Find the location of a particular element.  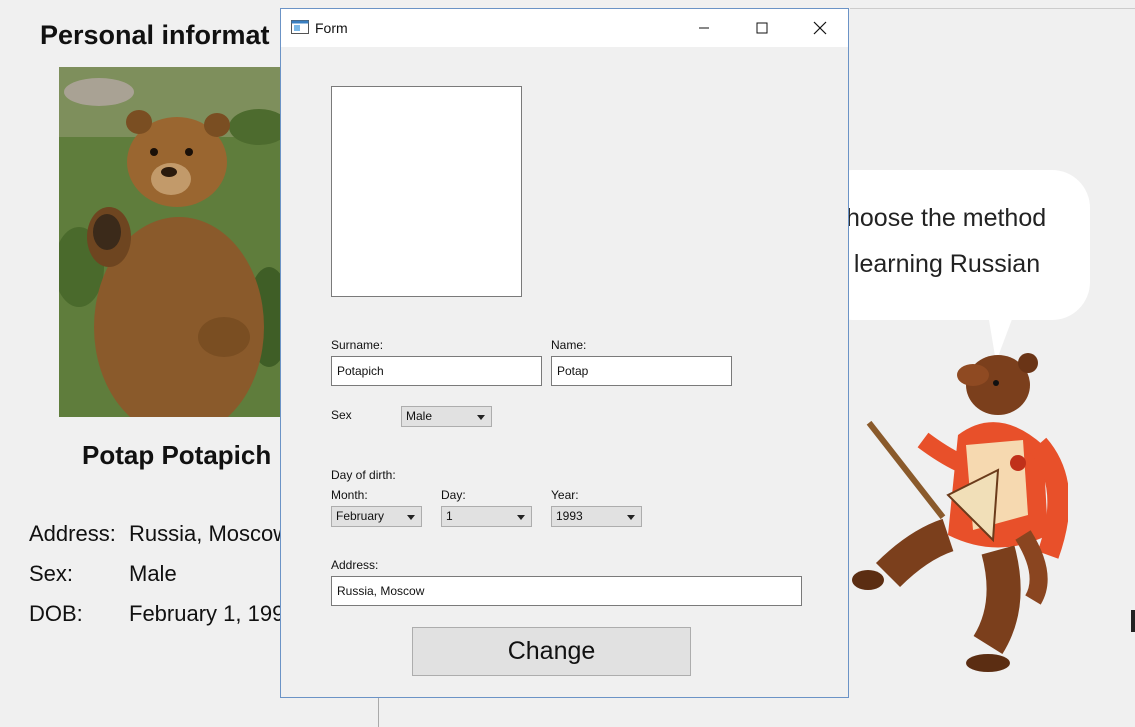

year-dropdown: 1993 is located at coordinates (596, 516).